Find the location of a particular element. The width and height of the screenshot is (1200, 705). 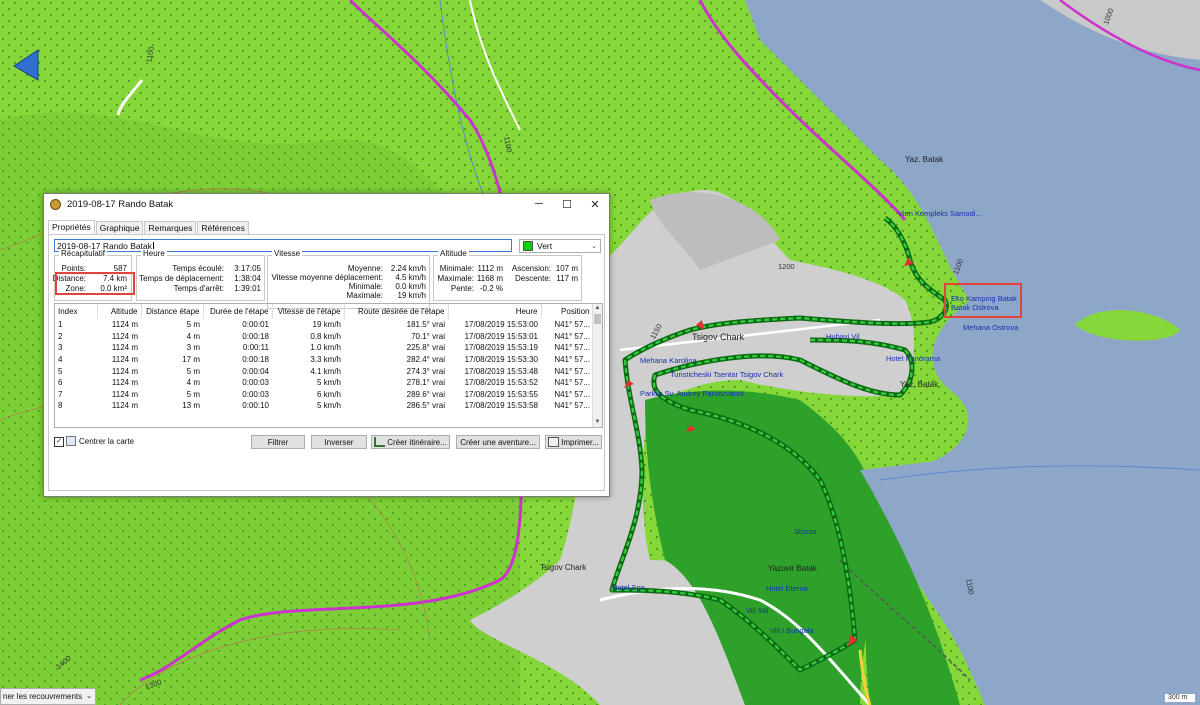

column-header: Index is located at coordinates (76, 311).